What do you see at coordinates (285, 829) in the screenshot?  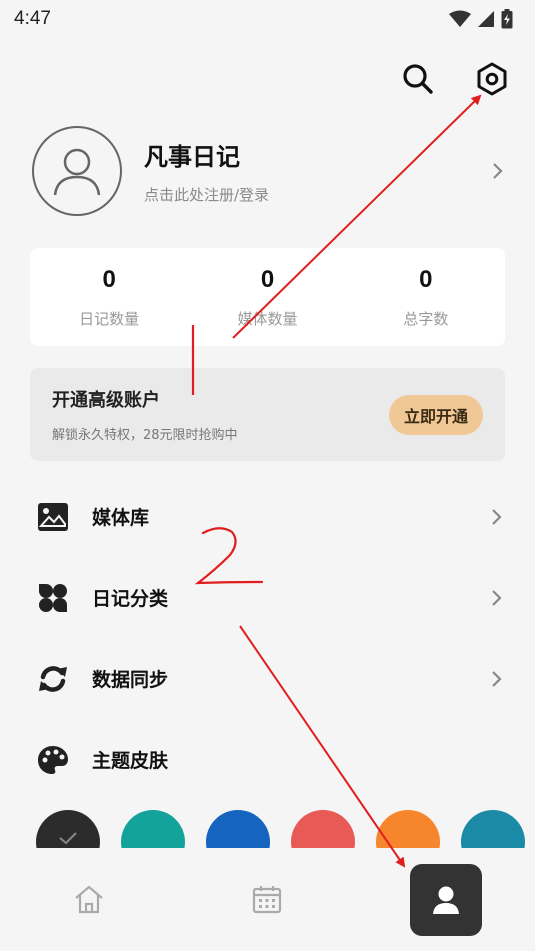 I see `theme-swatches` at bounding box center [285, 829].